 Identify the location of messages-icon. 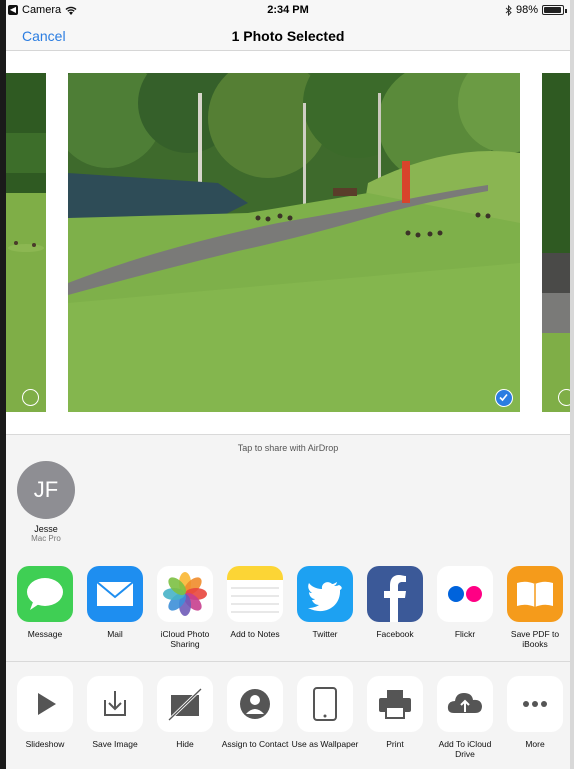
(45, 594).